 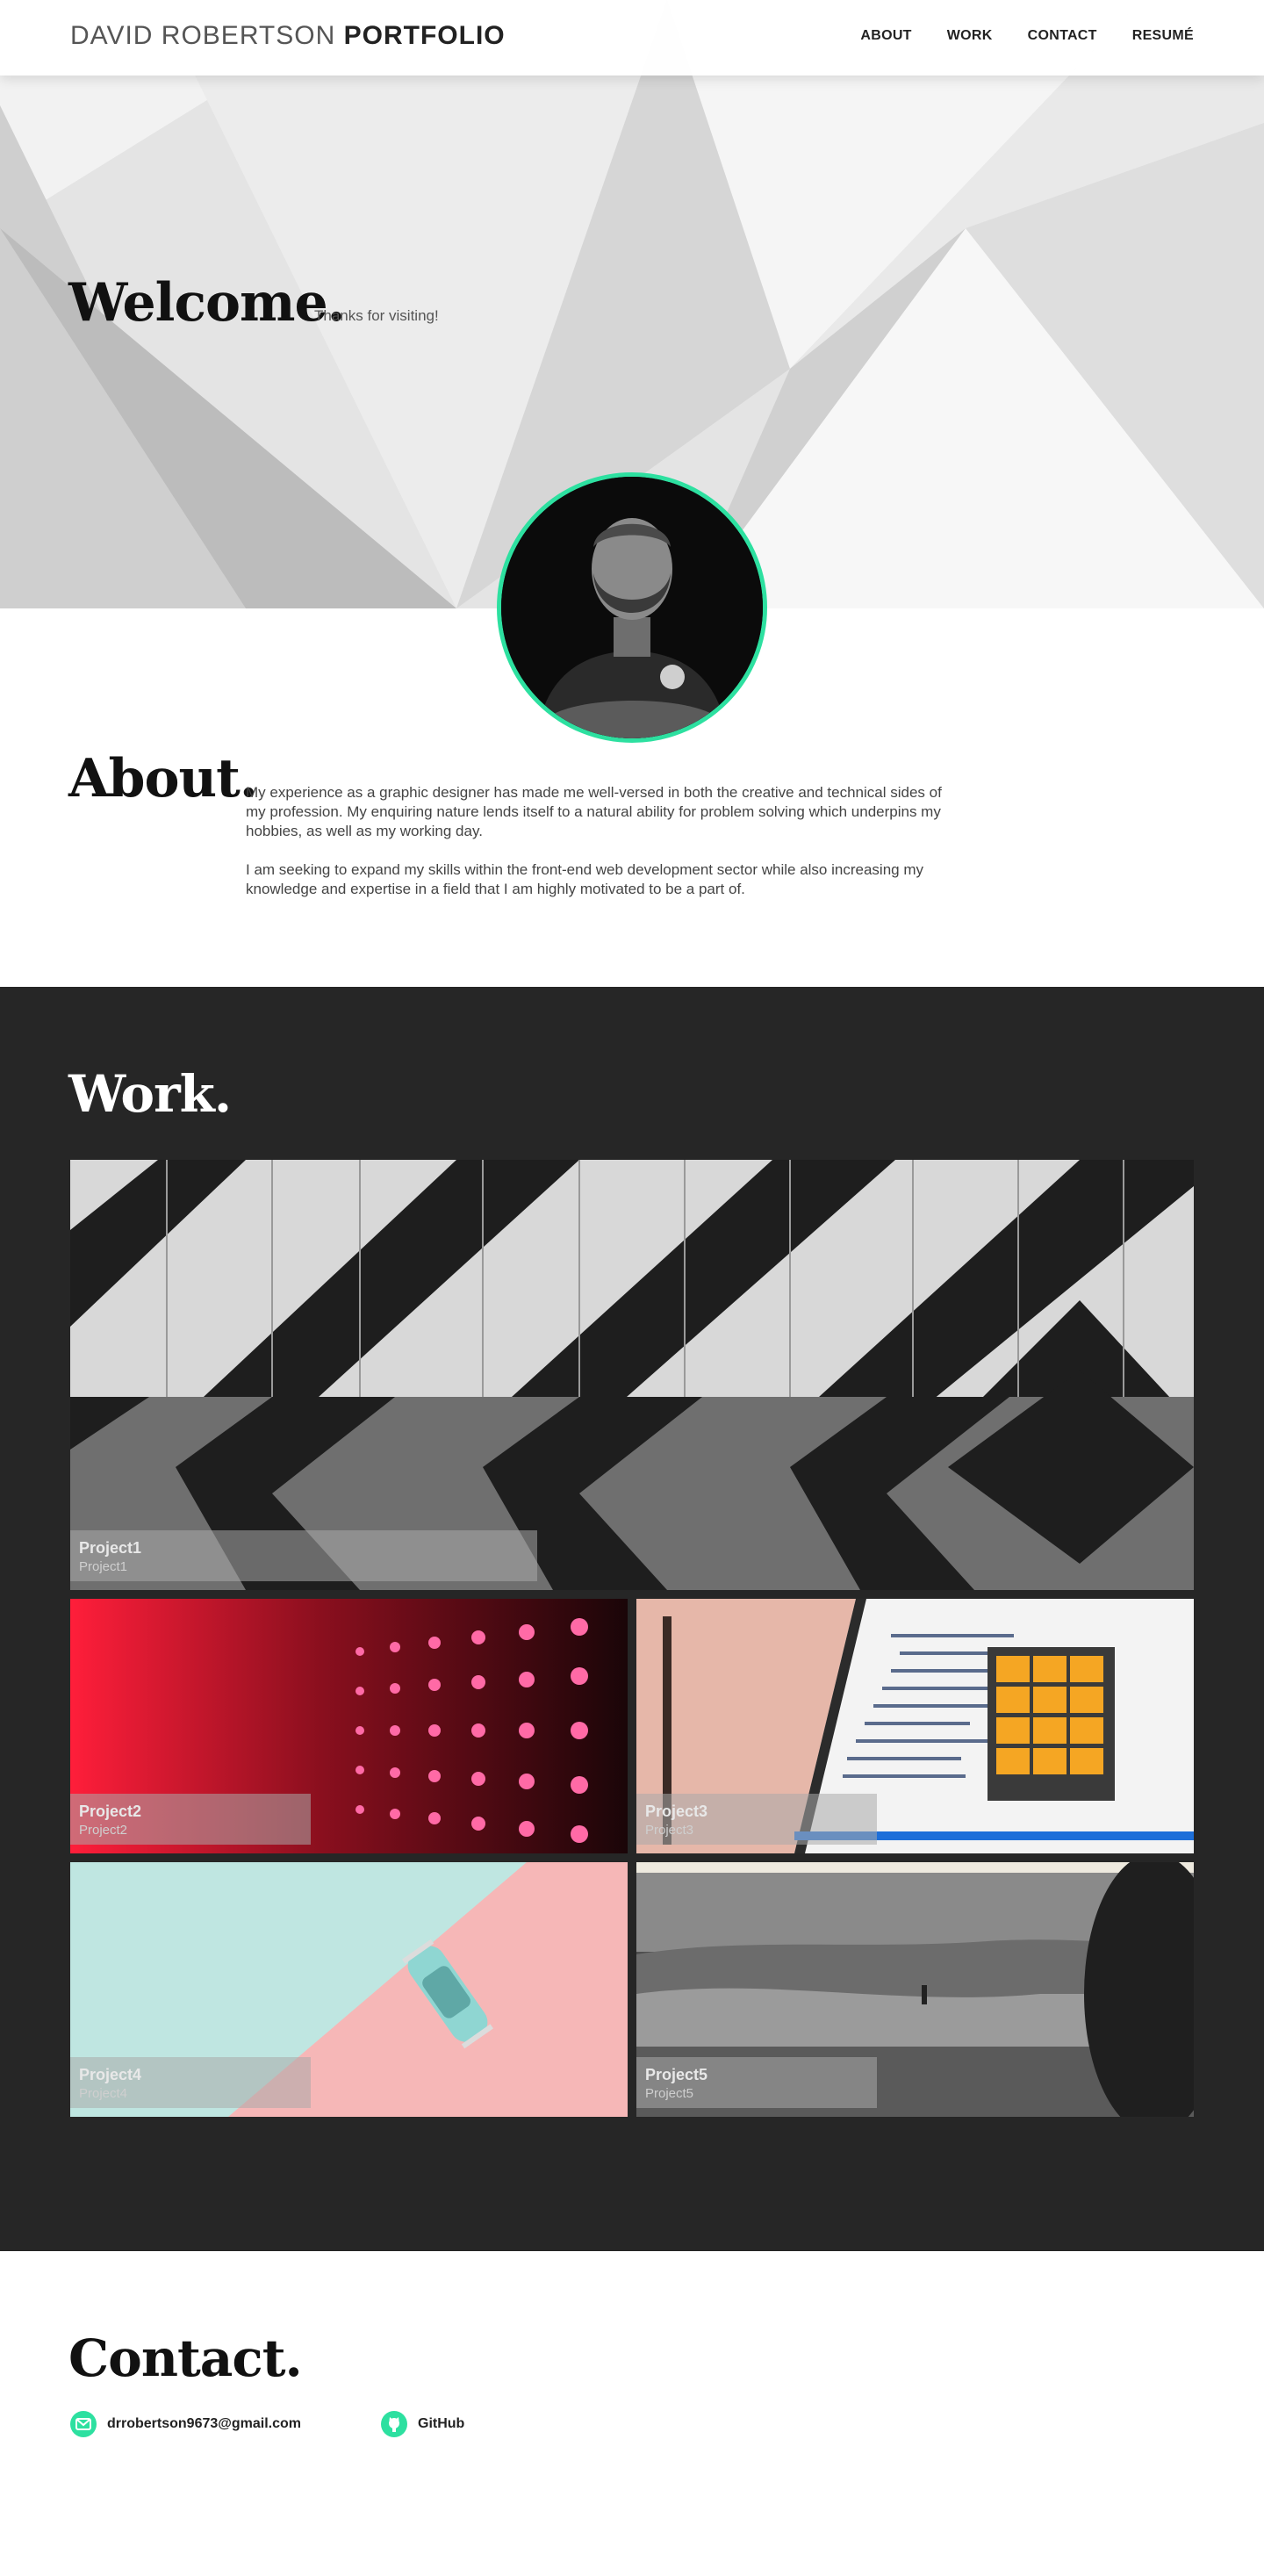 I want to click on project-caption: Project3 Project3, so click(x=756, y=1819).